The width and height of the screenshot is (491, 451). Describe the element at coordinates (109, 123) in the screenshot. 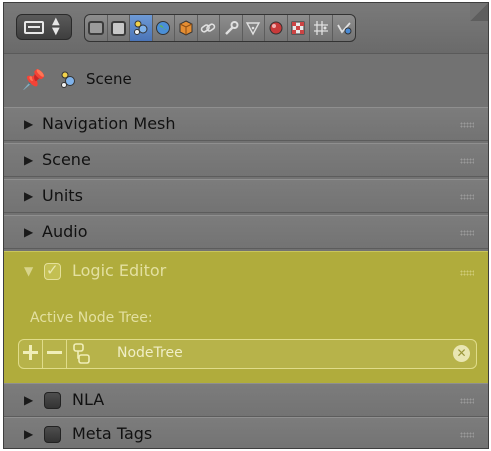

I see `panel-title: Navigation Mesh` at that location.